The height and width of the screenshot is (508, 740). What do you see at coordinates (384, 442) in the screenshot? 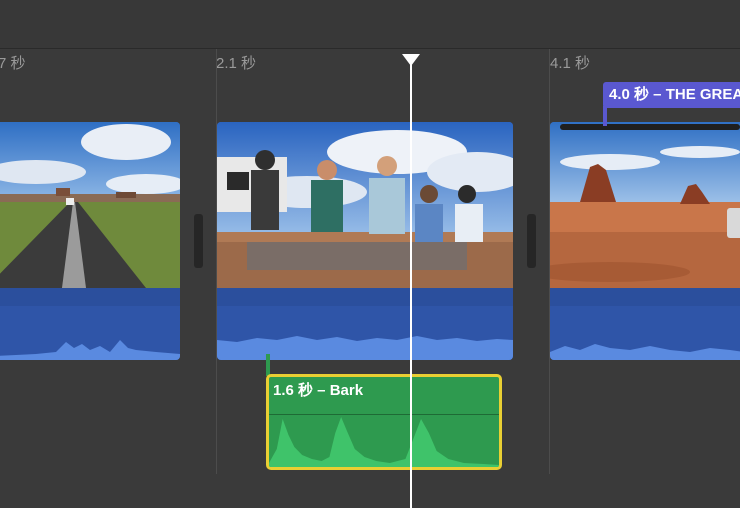
I see `audio-waveform` at bounding box center [384, 442].